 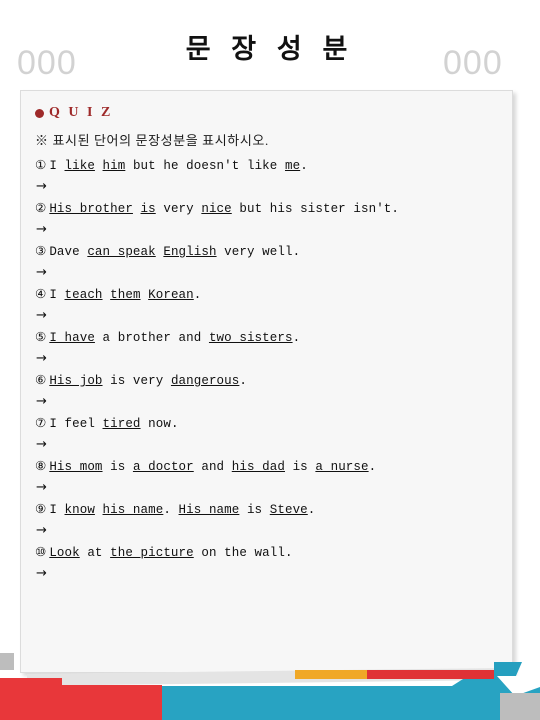 I want to click on underlined-phrase: Look, so click(x=64, y=553).